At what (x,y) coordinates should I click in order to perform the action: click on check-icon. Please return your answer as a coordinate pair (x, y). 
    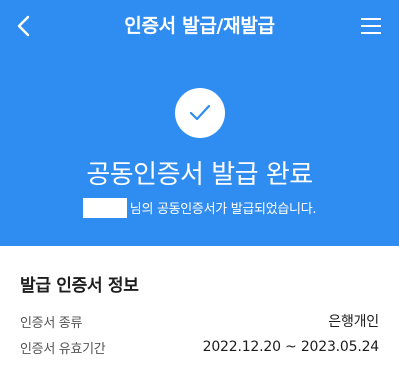
    Looking at the image, I should click on (200, 112).